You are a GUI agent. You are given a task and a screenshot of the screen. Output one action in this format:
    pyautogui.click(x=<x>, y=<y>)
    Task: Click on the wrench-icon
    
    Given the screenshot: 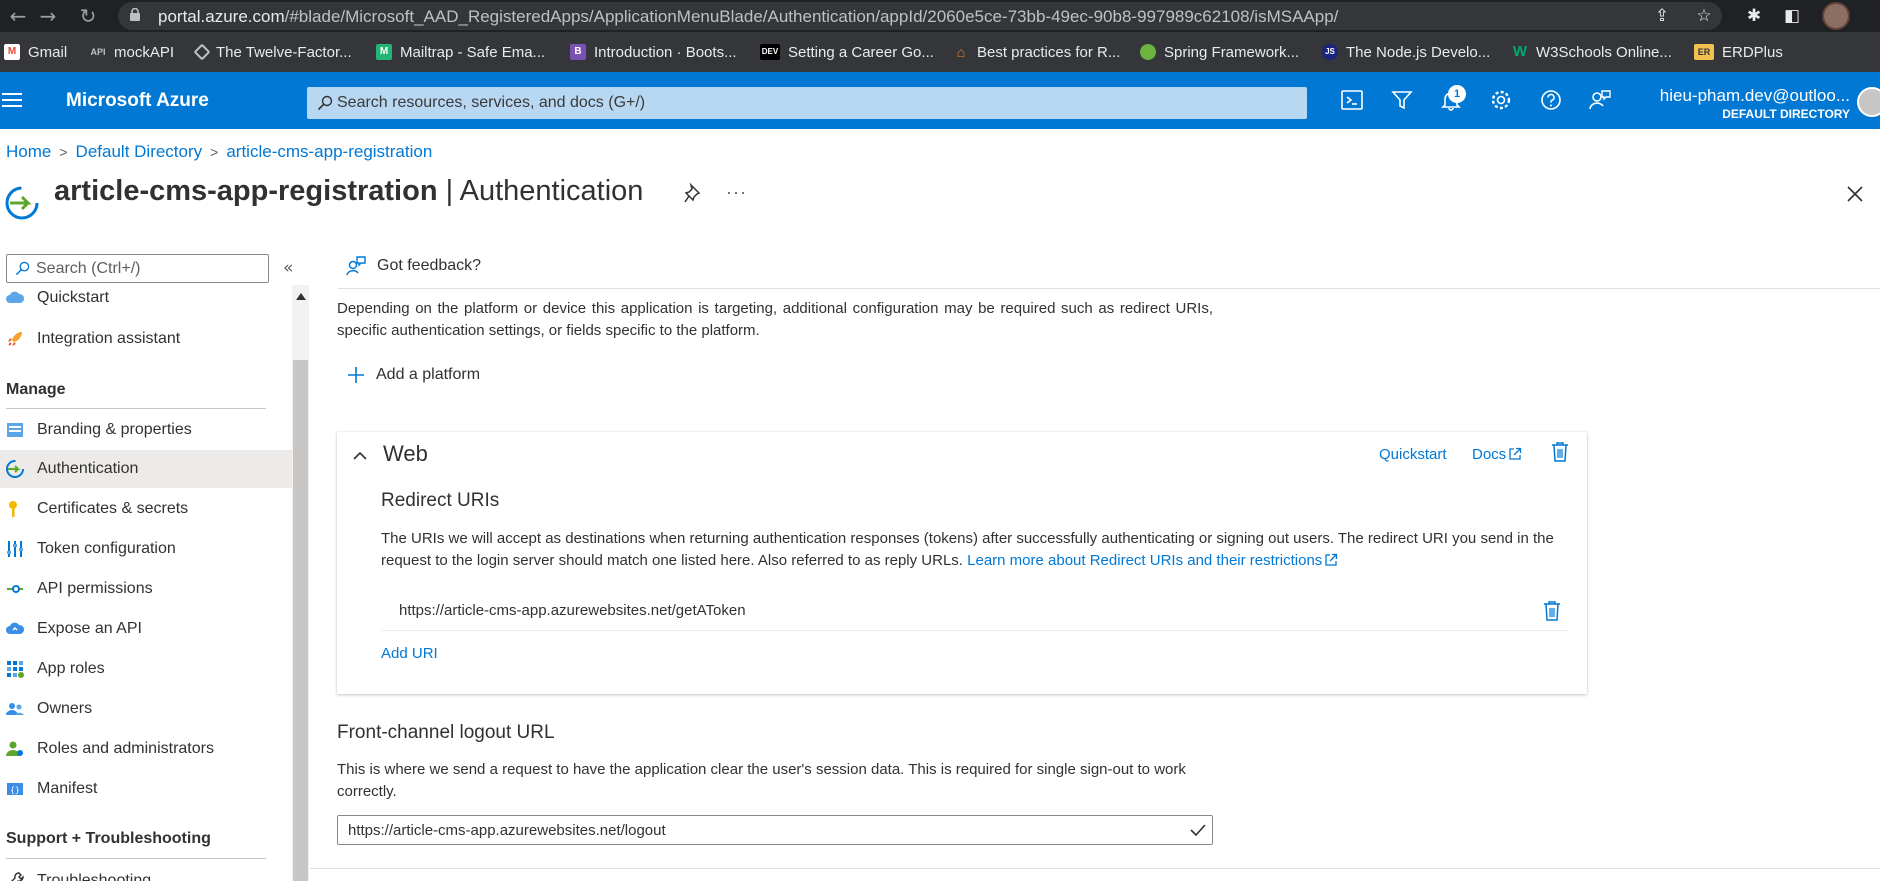 What is the action you would take?
    pyautogui.click(x=17, y=876)
    